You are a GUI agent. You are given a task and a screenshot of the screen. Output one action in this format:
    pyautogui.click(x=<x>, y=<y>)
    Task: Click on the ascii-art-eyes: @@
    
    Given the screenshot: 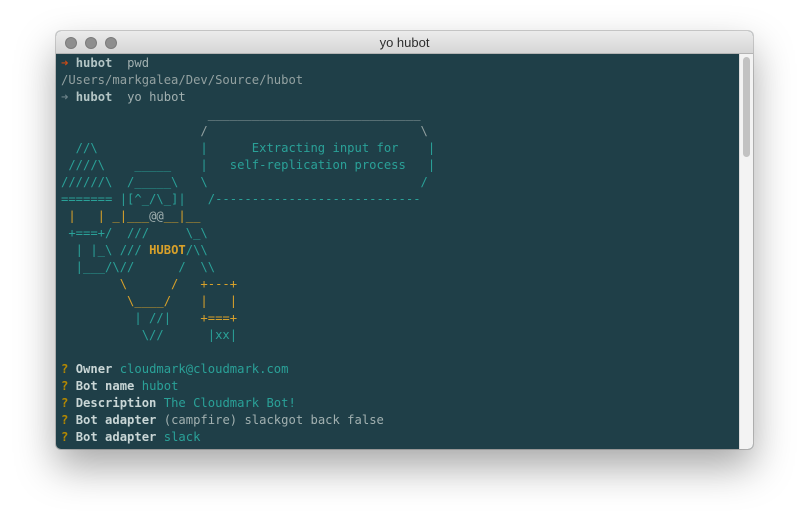 What is the action you would take?
    pyautogui.click(x=156, y=216)
    